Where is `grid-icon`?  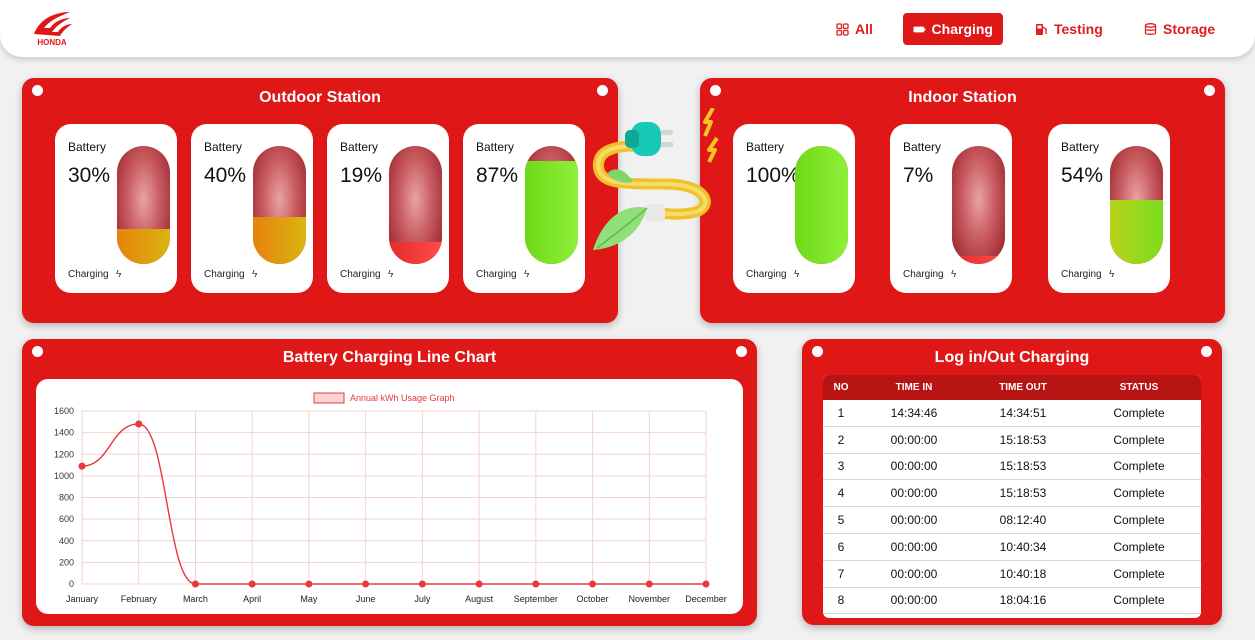
grid-icon is located at coordinates (842, 29).